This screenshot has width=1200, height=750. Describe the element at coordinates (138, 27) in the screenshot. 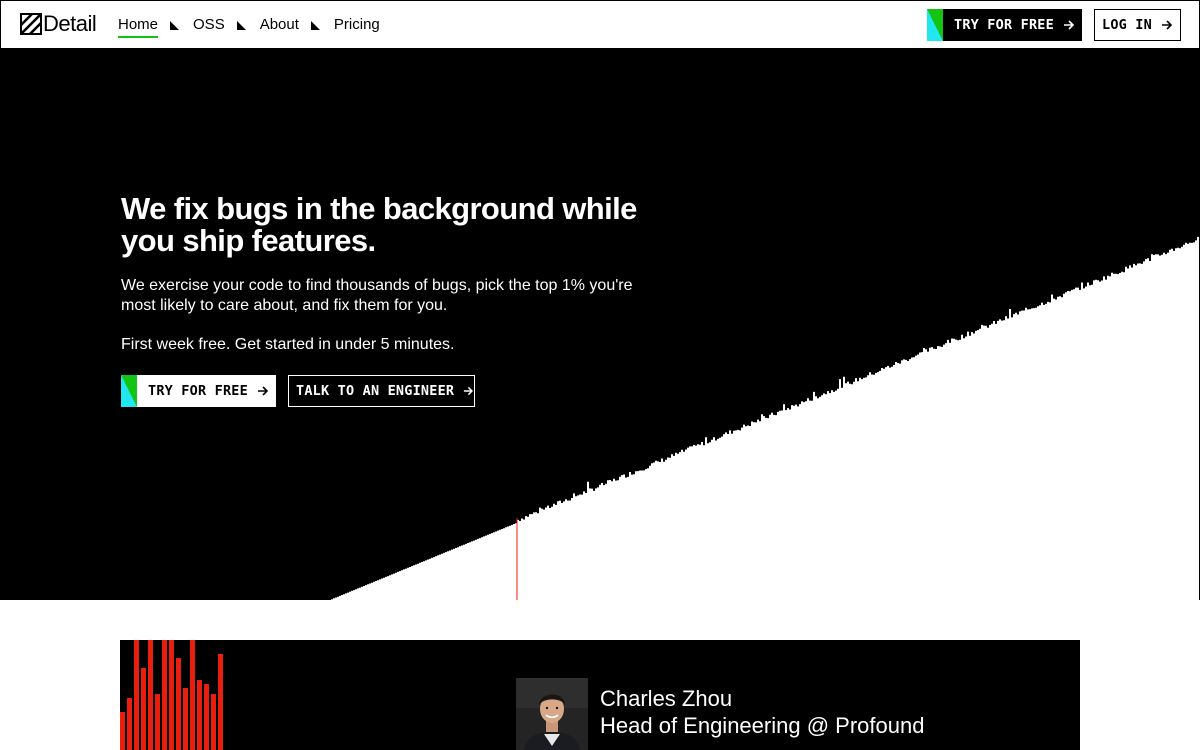

I see `nav-link-home: Home` at that location.